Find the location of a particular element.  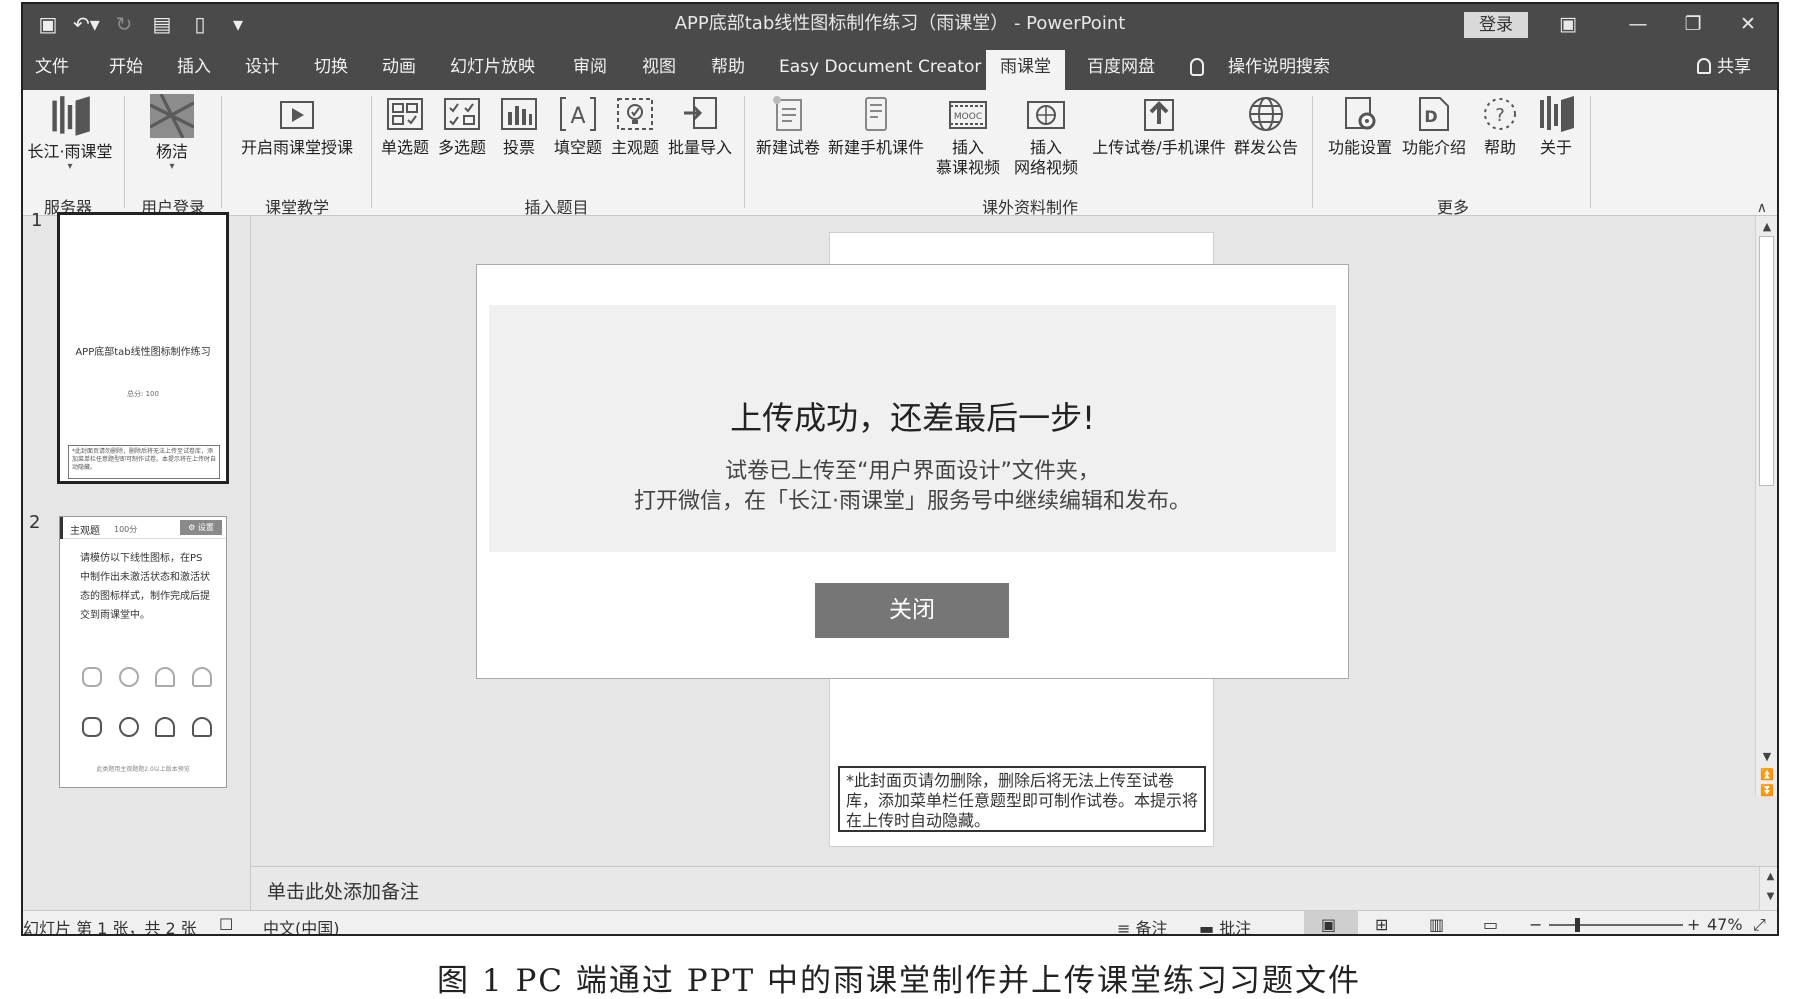

fill-blank-icon: A is located at coordinates (578, 114).